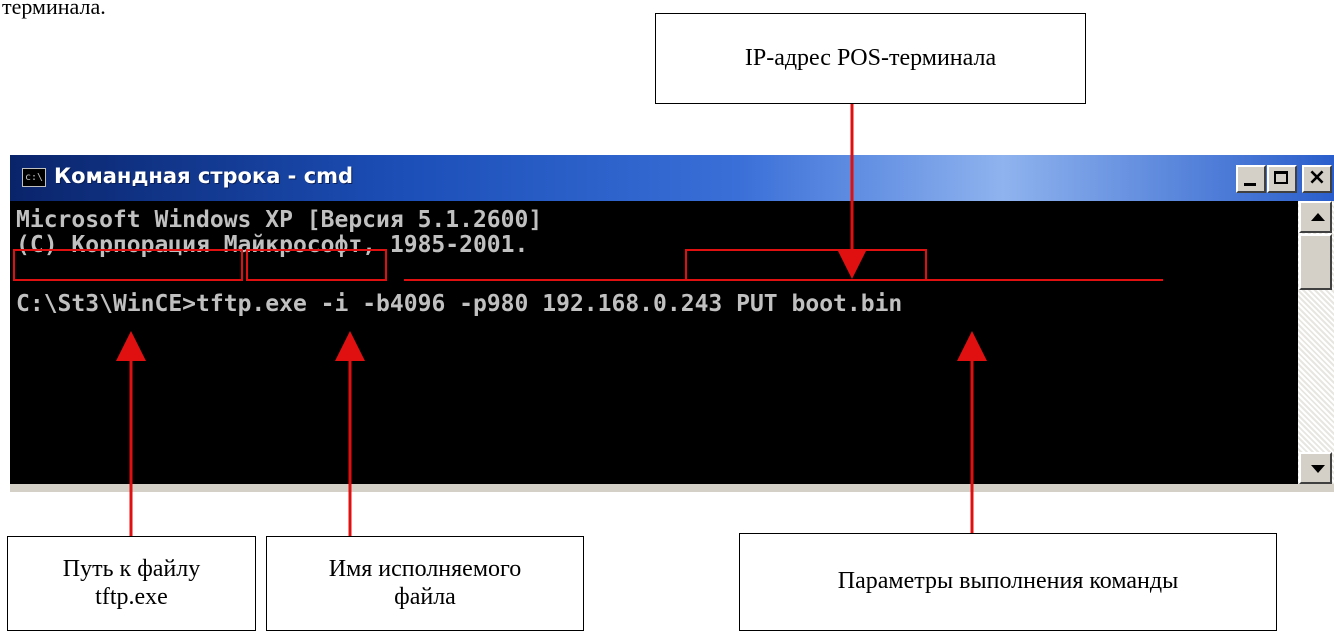  I want to click on callout-exe-label: Имя исполняемого файла, so click(425, 582).